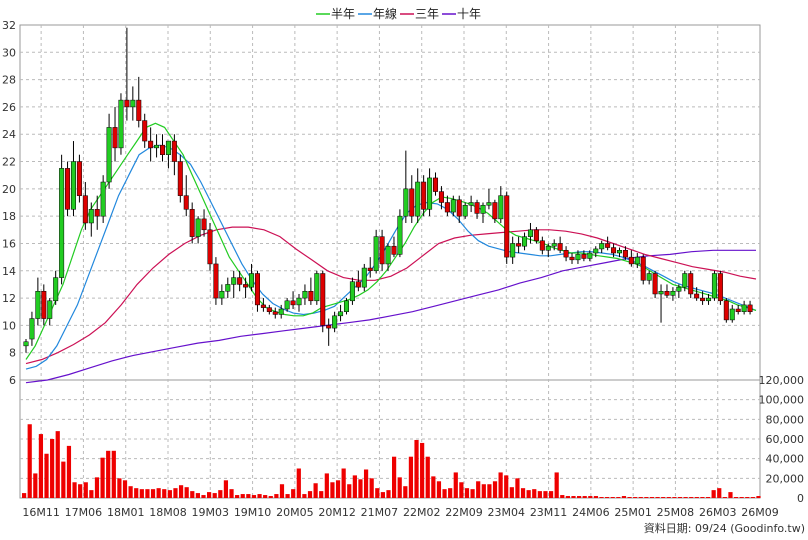  What do you see at coordinates (41, 512) in the screenshot?
I see `x-tick-label: 16M11` at bounding box center [41, 512].